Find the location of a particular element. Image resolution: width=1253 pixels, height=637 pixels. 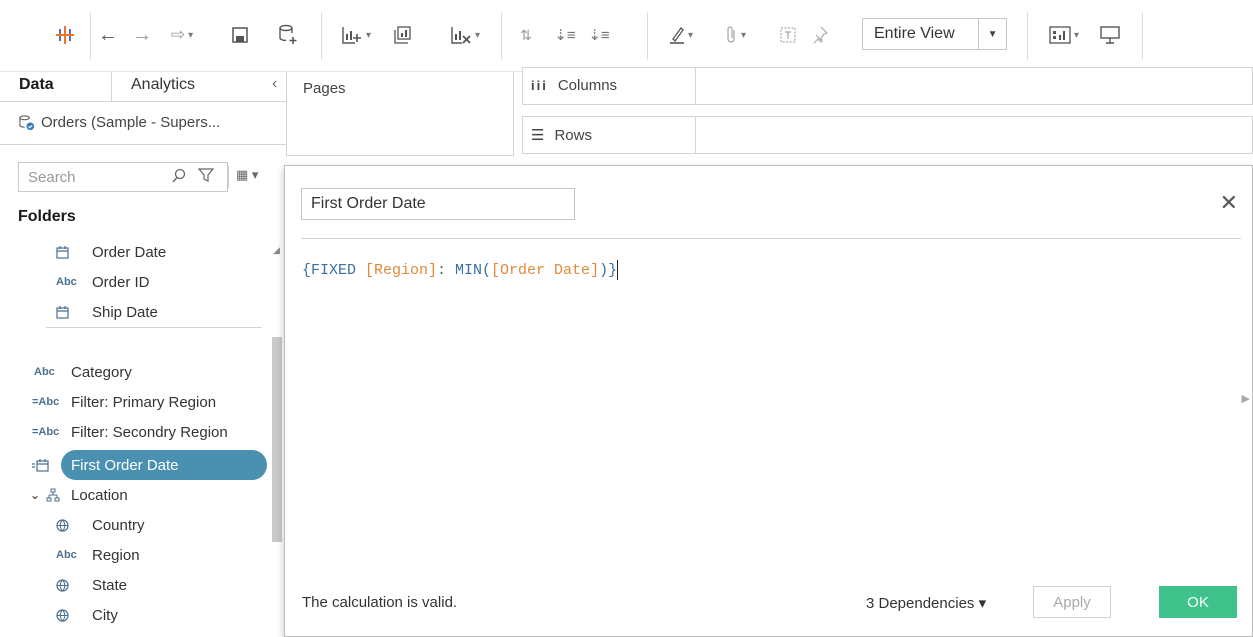

swap-icon: ⇅ is located at coordinates (526, 35).